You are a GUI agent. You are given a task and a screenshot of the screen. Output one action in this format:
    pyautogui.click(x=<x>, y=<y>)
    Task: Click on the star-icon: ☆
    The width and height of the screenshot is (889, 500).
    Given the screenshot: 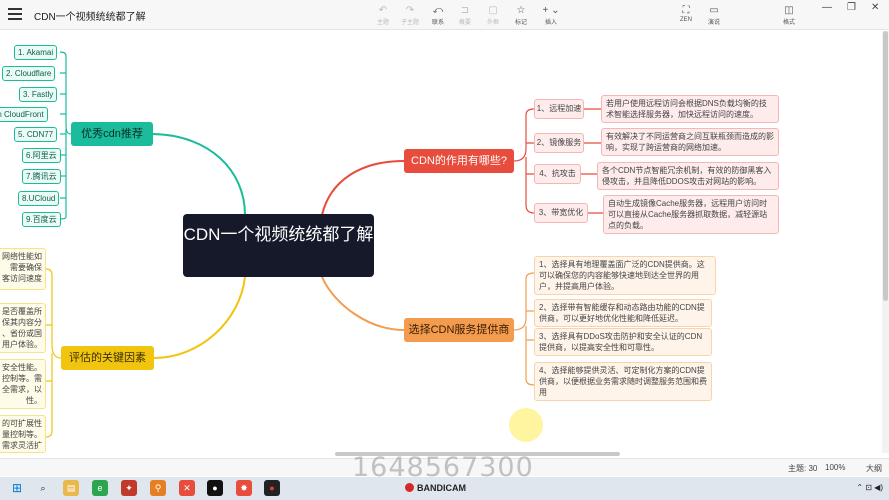 What is the action you would take?
    pyautogui.click(x=521, y=10)
    